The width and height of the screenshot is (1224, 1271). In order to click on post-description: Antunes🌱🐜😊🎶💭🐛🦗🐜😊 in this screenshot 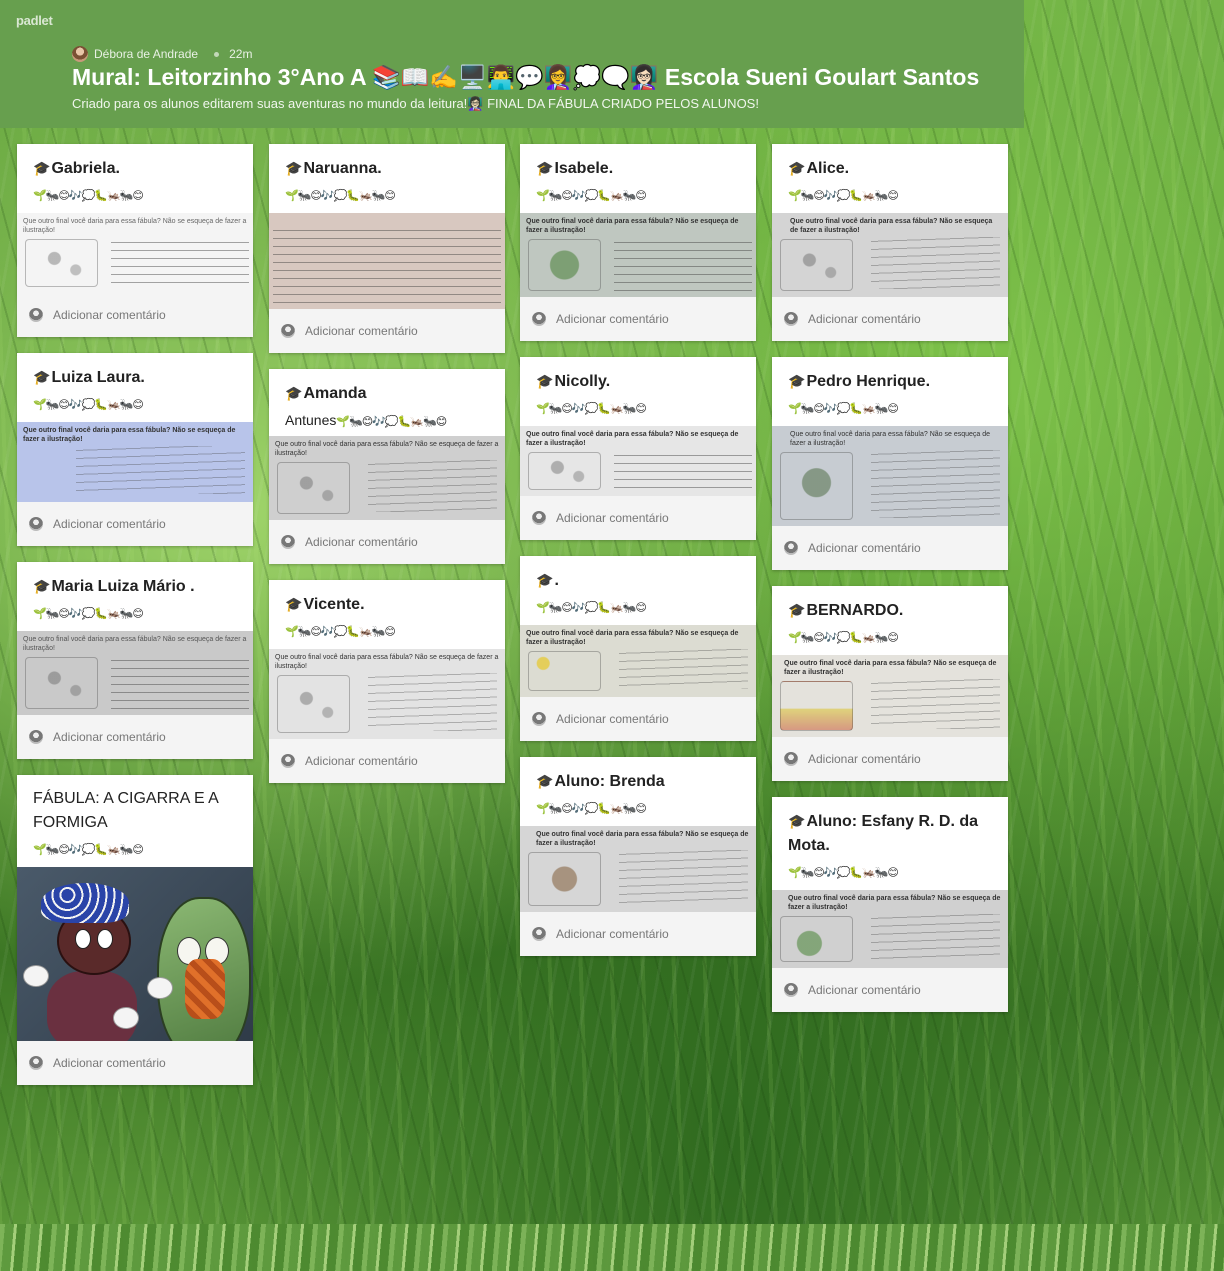, I will do `click(366, 420)`.